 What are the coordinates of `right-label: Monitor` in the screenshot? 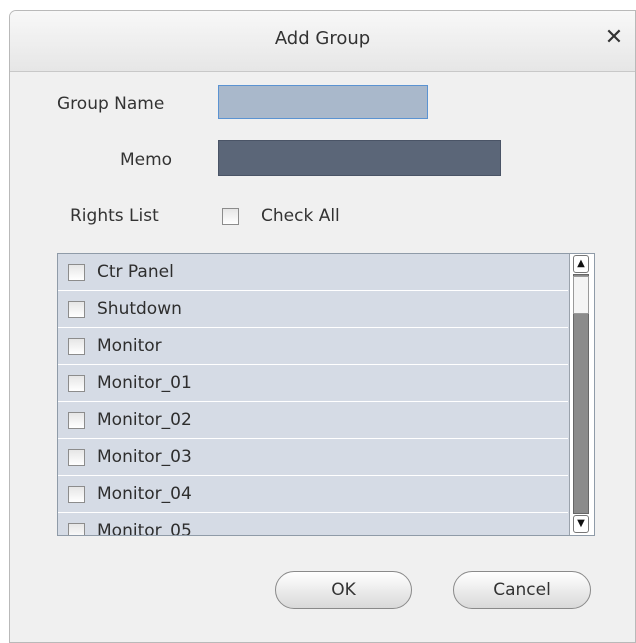 It's located at (129, 346).